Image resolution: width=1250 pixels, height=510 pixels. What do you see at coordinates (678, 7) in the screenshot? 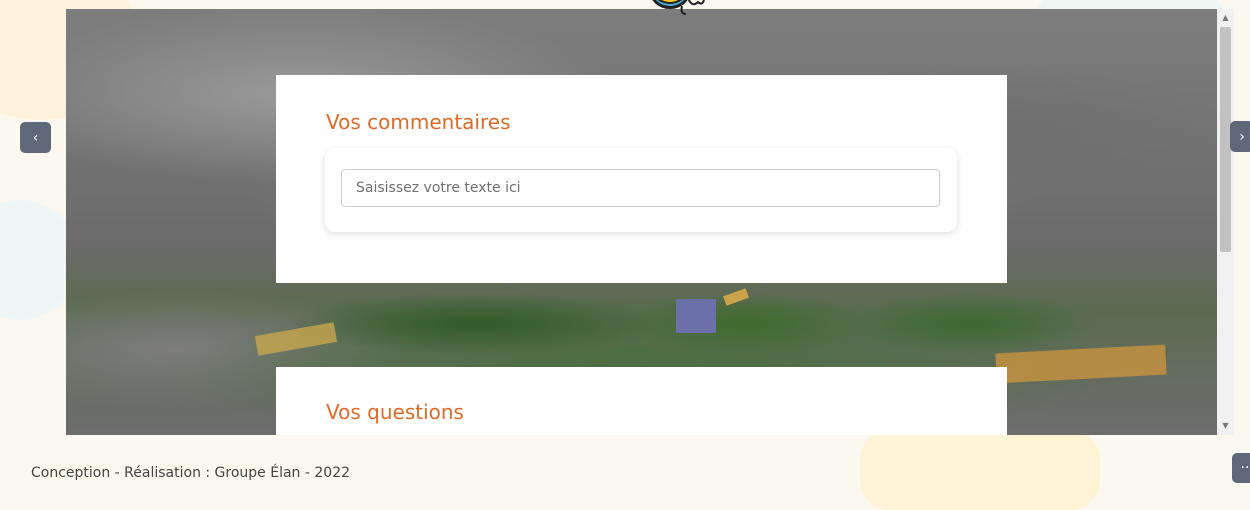
I see `bee-mascot-icon` at bounding box center [678, 7].